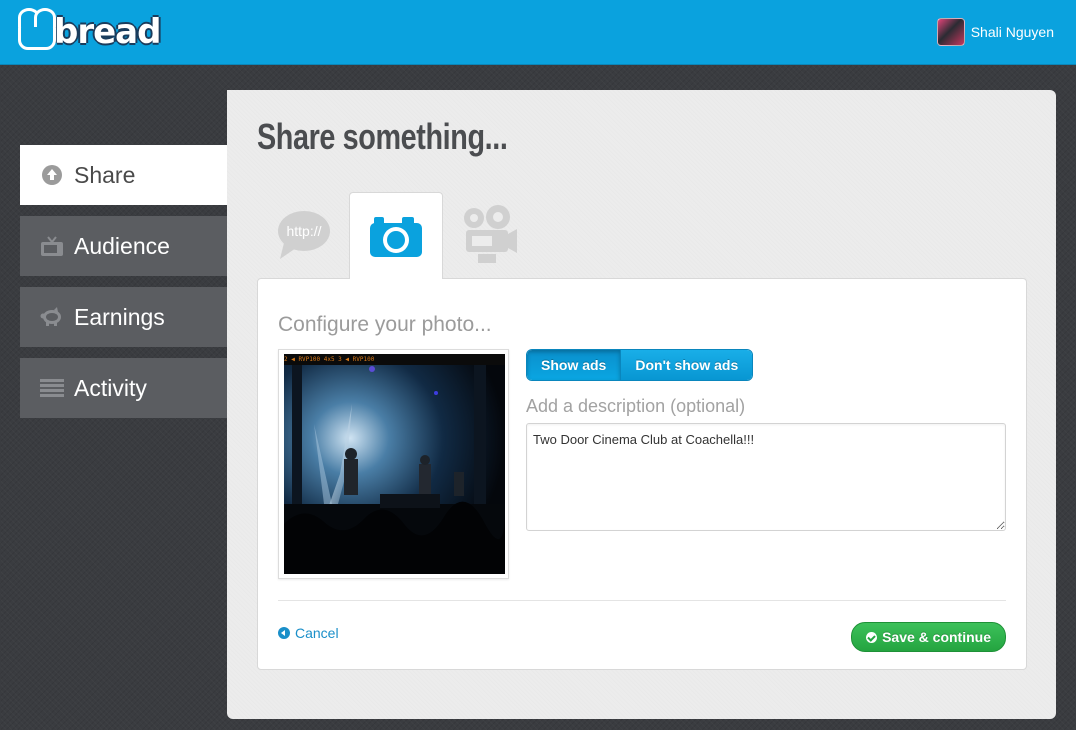 The width and height of the screenshot is (1076, 730). I want to click on user-name: Shali Nguyen, so click(1012, 32).